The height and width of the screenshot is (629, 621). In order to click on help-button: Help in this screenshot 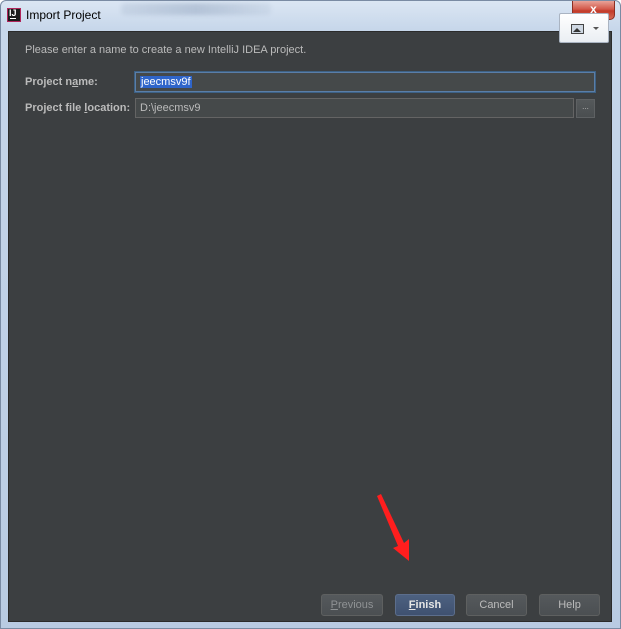, I will do `click(569, 605)`.